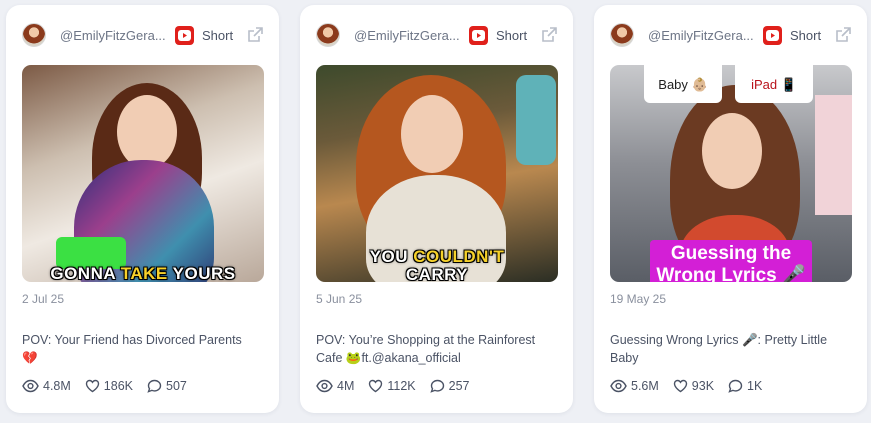  I want to click on comments-stat: 257, so click(449, 386).